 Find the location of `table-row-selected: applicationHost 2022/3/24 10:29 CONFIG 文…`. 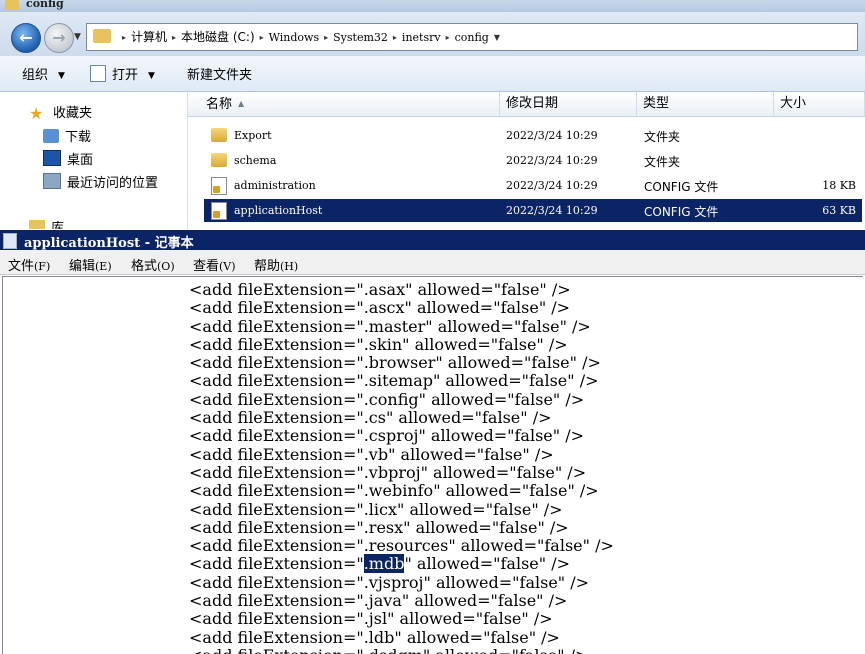

table-row-selected: applicationHost 2022/3/24 10:29 CONFIG 文… is located at coordinates (533, 210).